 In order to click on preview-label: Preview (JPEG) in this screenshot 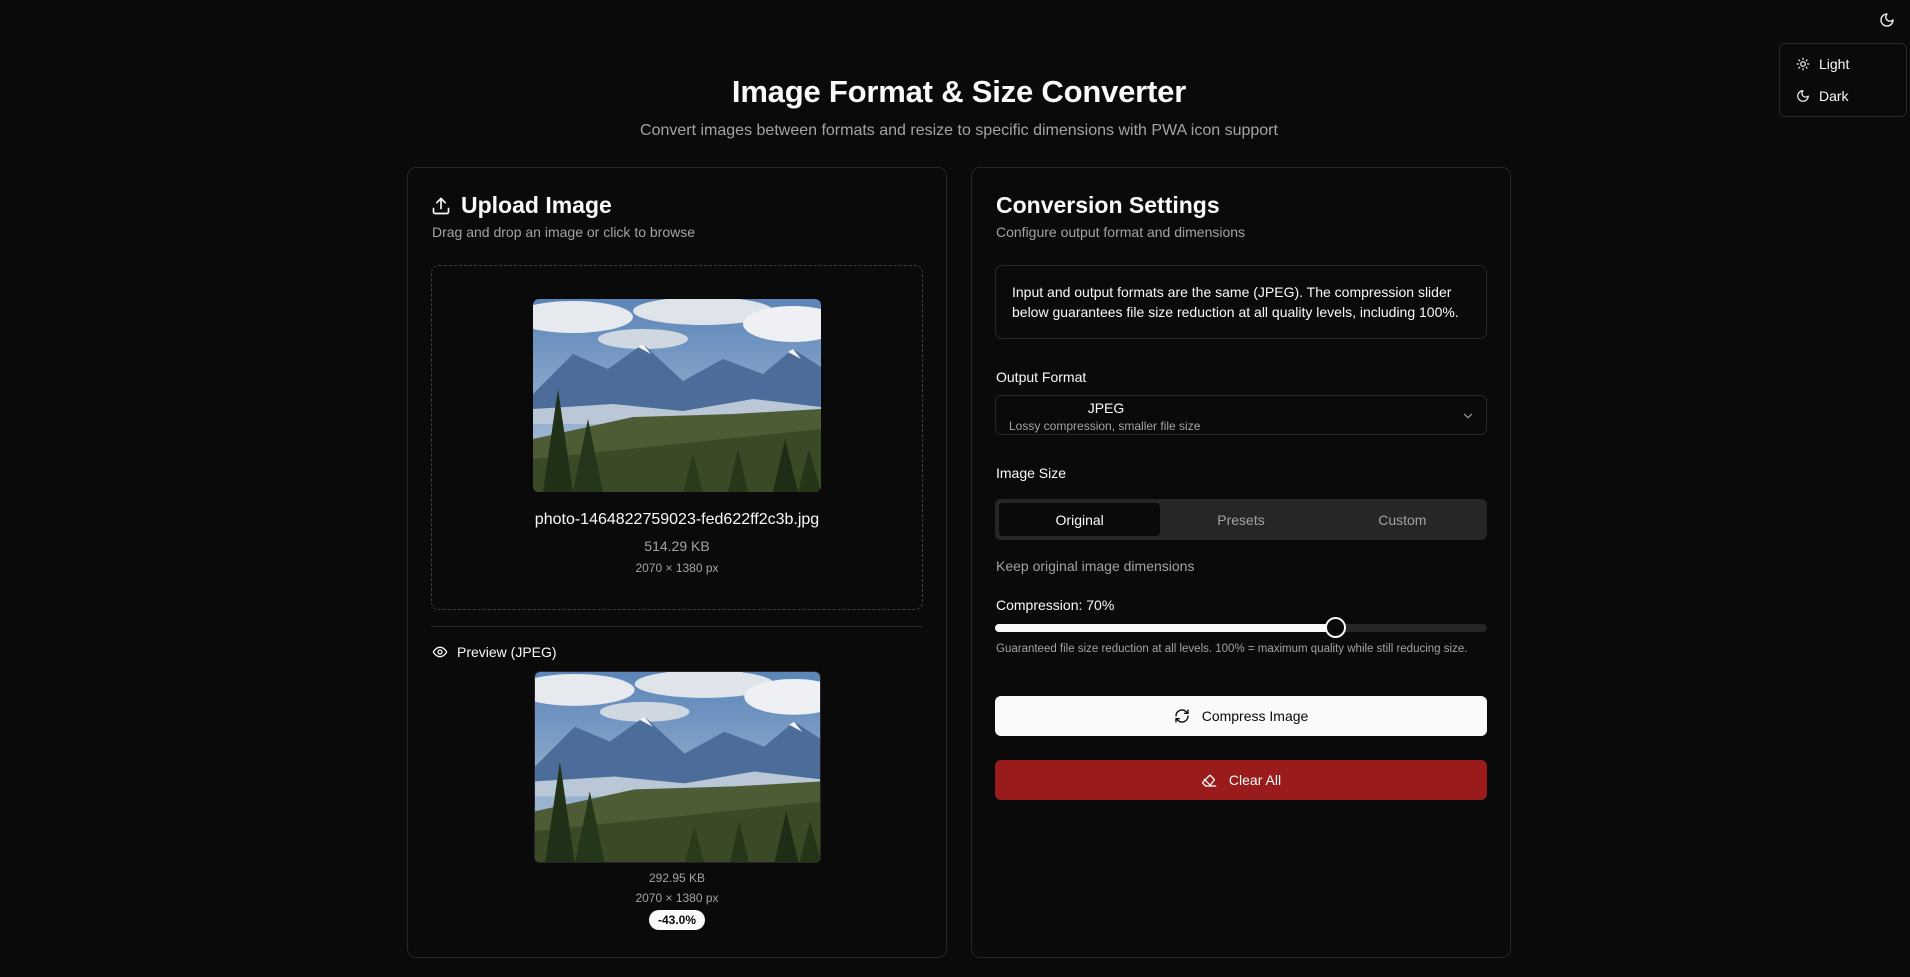, I will do `click(507, 652)`.